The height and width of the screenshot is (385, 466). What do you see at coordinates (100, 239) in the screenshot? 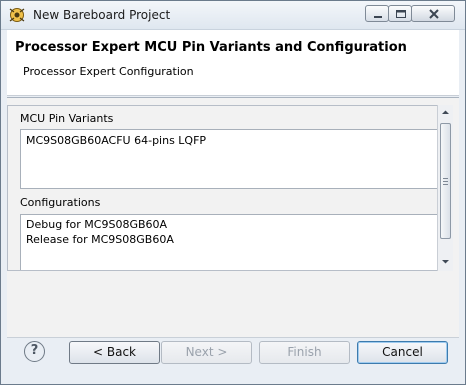
I see `list-item: Release for MC9S08GB60A` at bounding box center [100, 239].